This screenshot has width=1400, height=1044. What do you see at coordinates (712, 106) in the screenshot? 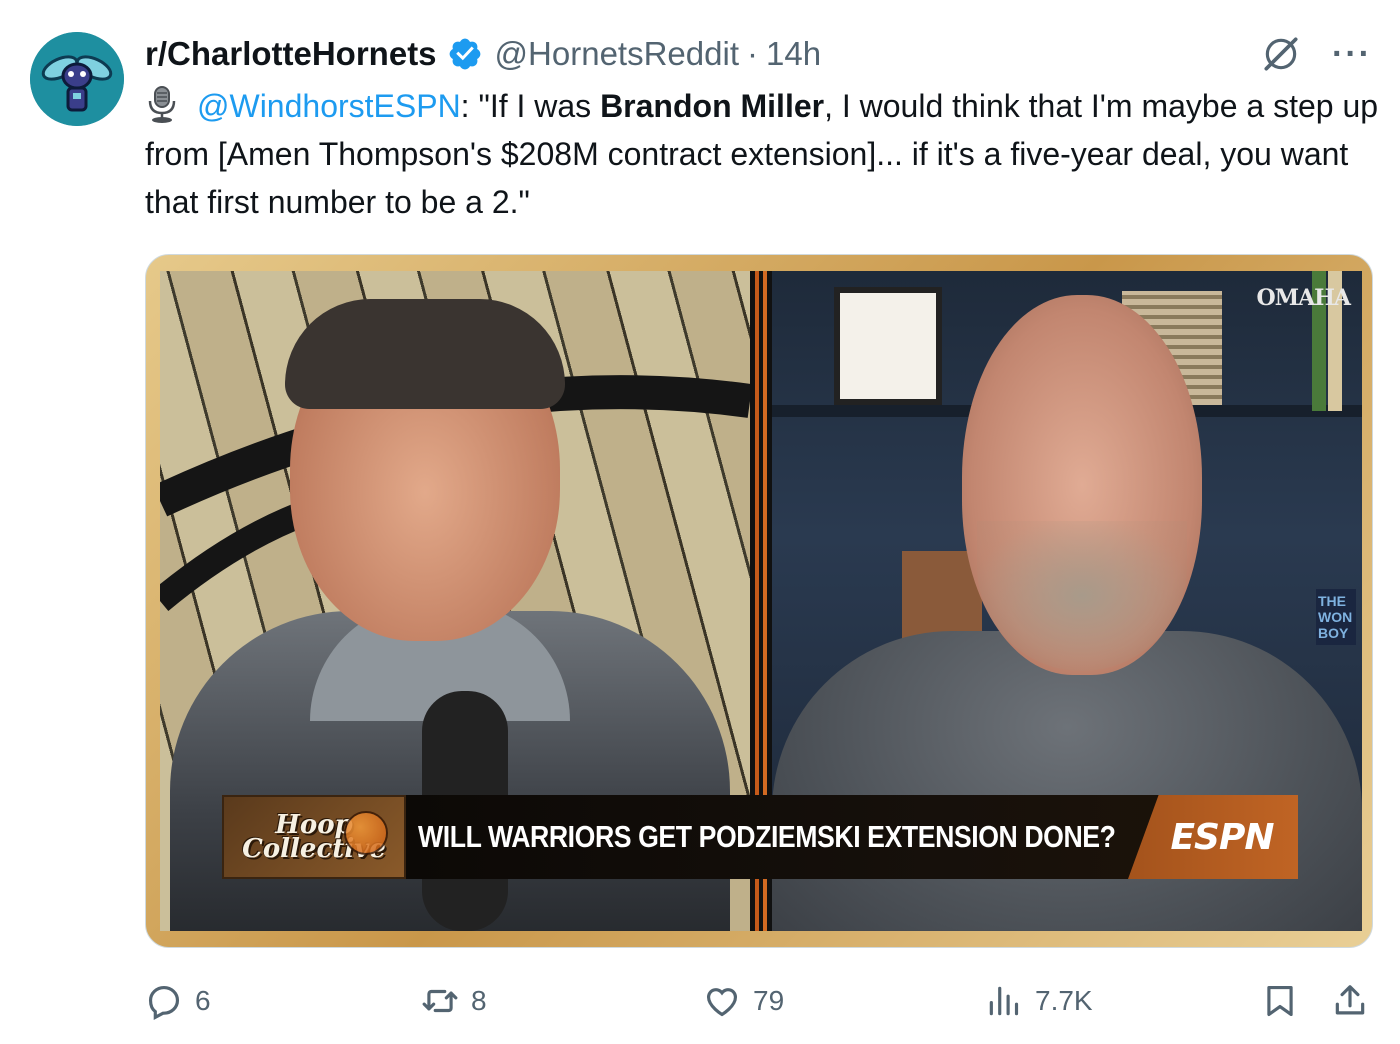
I see `body-text-bold: Brandon Miller` at bounding box center [712, 106].